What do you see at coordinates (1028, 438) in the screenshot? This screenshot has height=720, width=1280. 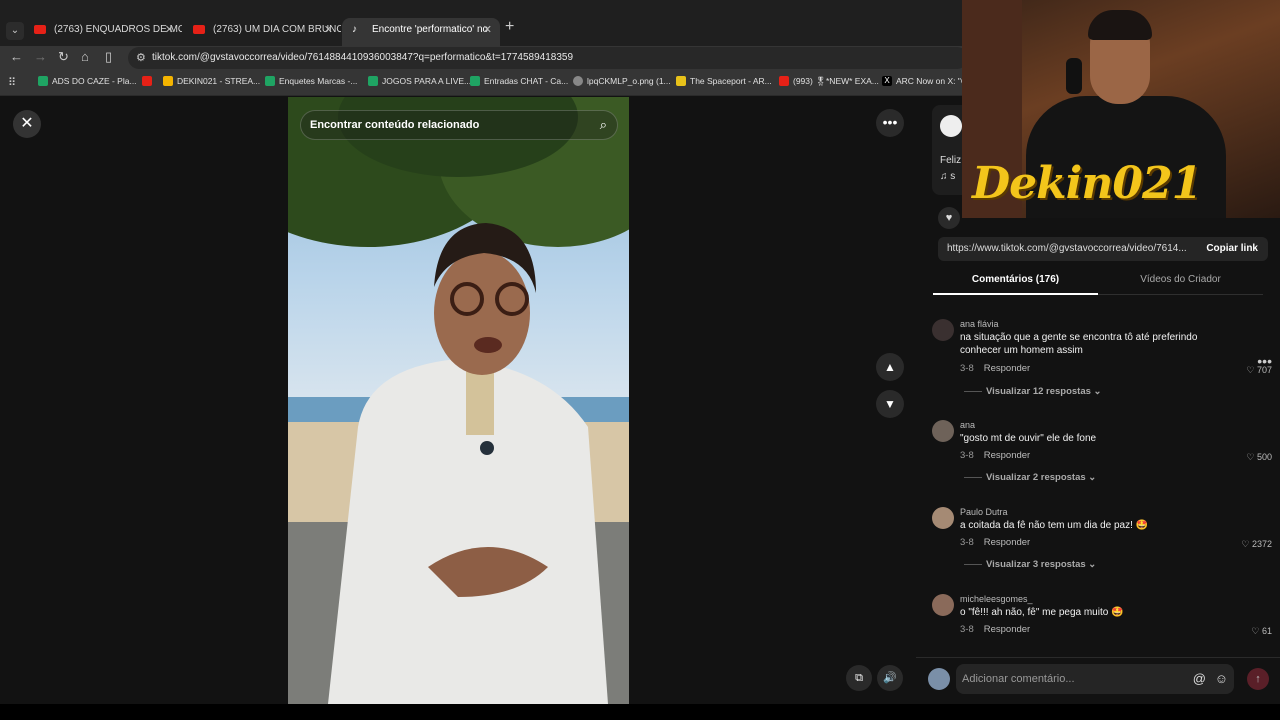 I see `comment-text: "gosto mt de ouvir" ele de fone` at bounding box center [1028, 438].